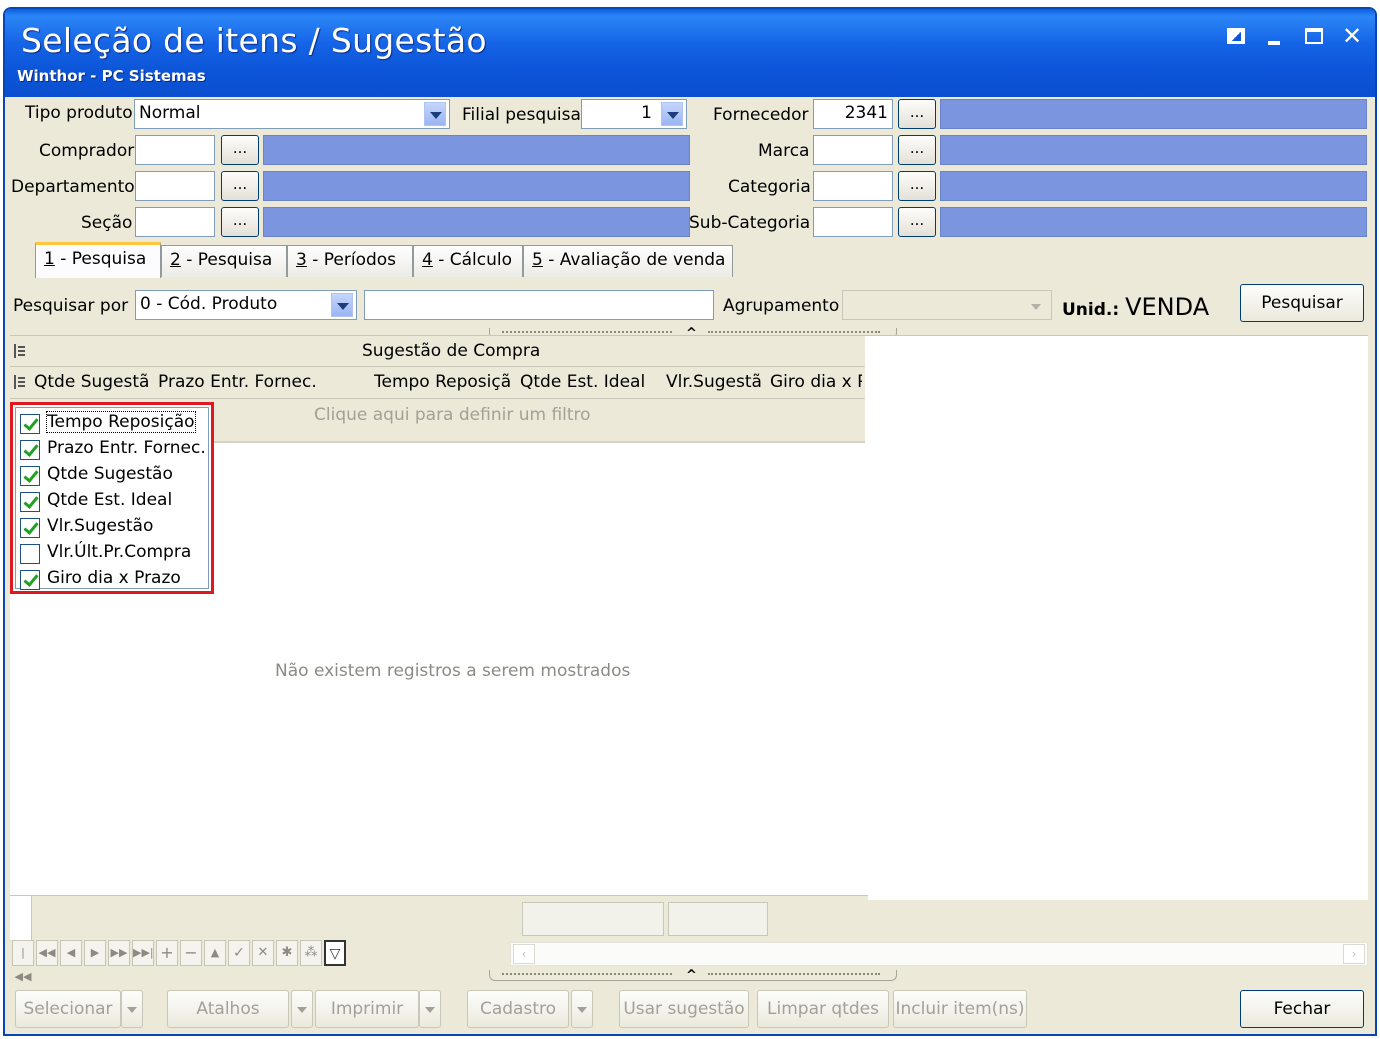  Describe the element at coordinates (228, 1009) in the screenshot. I see `atalhos-button: Atalhos` at that location.